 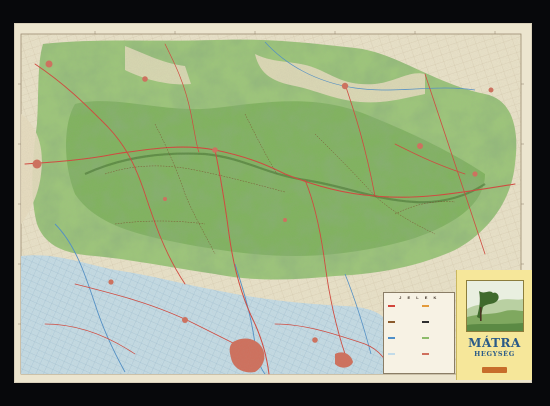 What do you see at coordinates (419, 297) in the screenshot?
I see `legend-title: J E L E K` at bounding box center [419, 297].